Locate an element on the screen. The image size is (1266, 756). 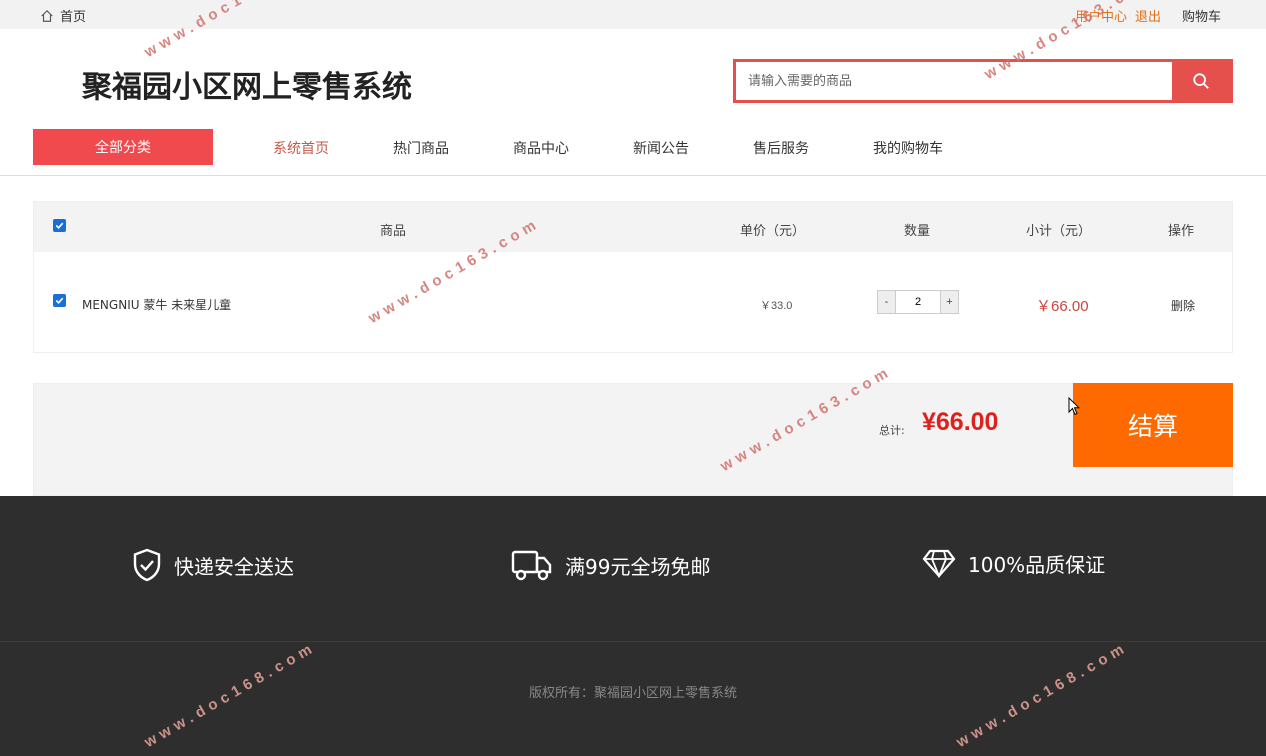
diamond-icon is located at coordinates (939, 563).